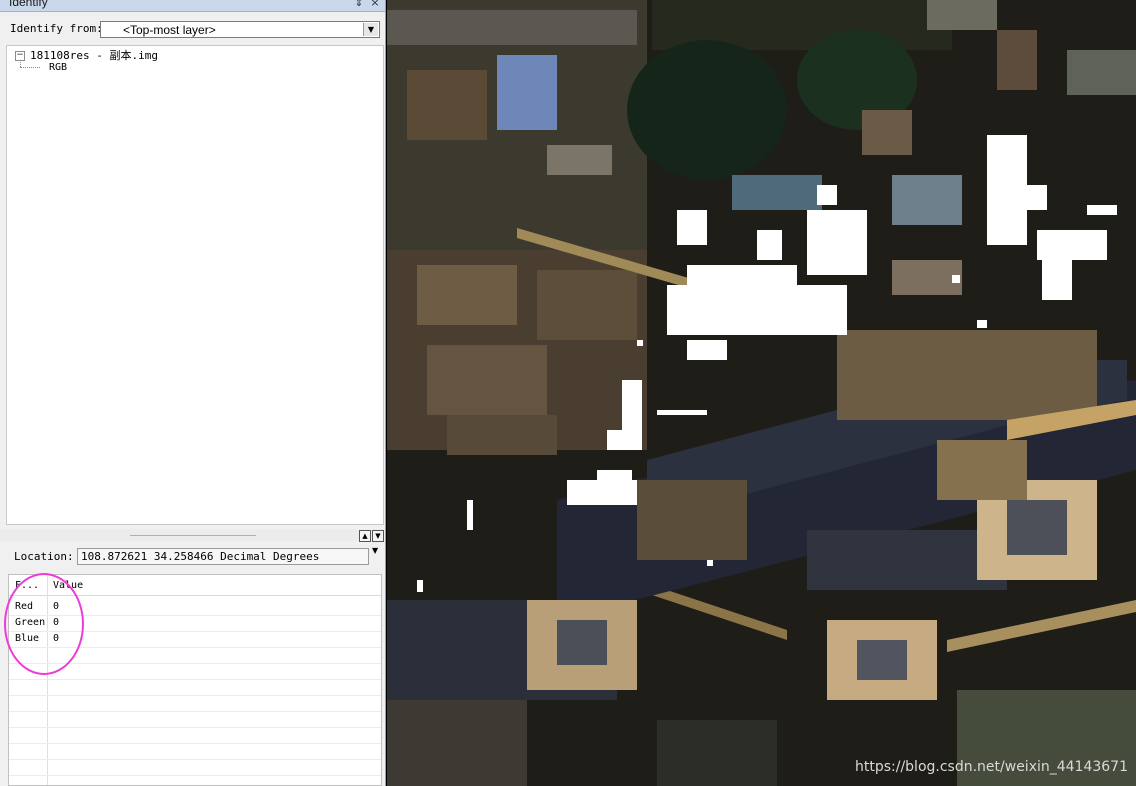 The width and height of the screenshot is (1136, 786). Describe the element at coordinates (28, 4) in the screenshot. I see `panel-title: Identify` at that location.